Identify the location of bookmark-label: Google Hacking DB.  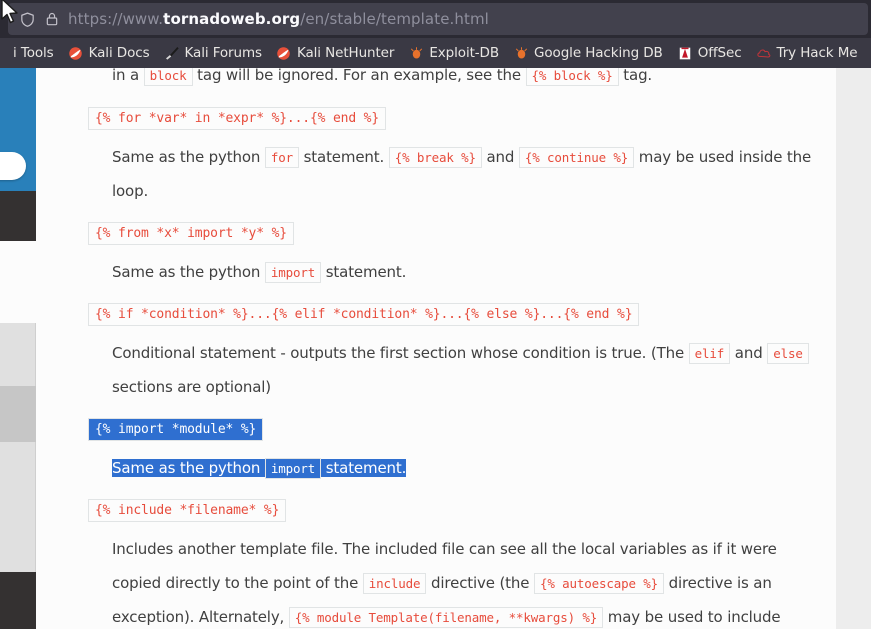
(598, 53).